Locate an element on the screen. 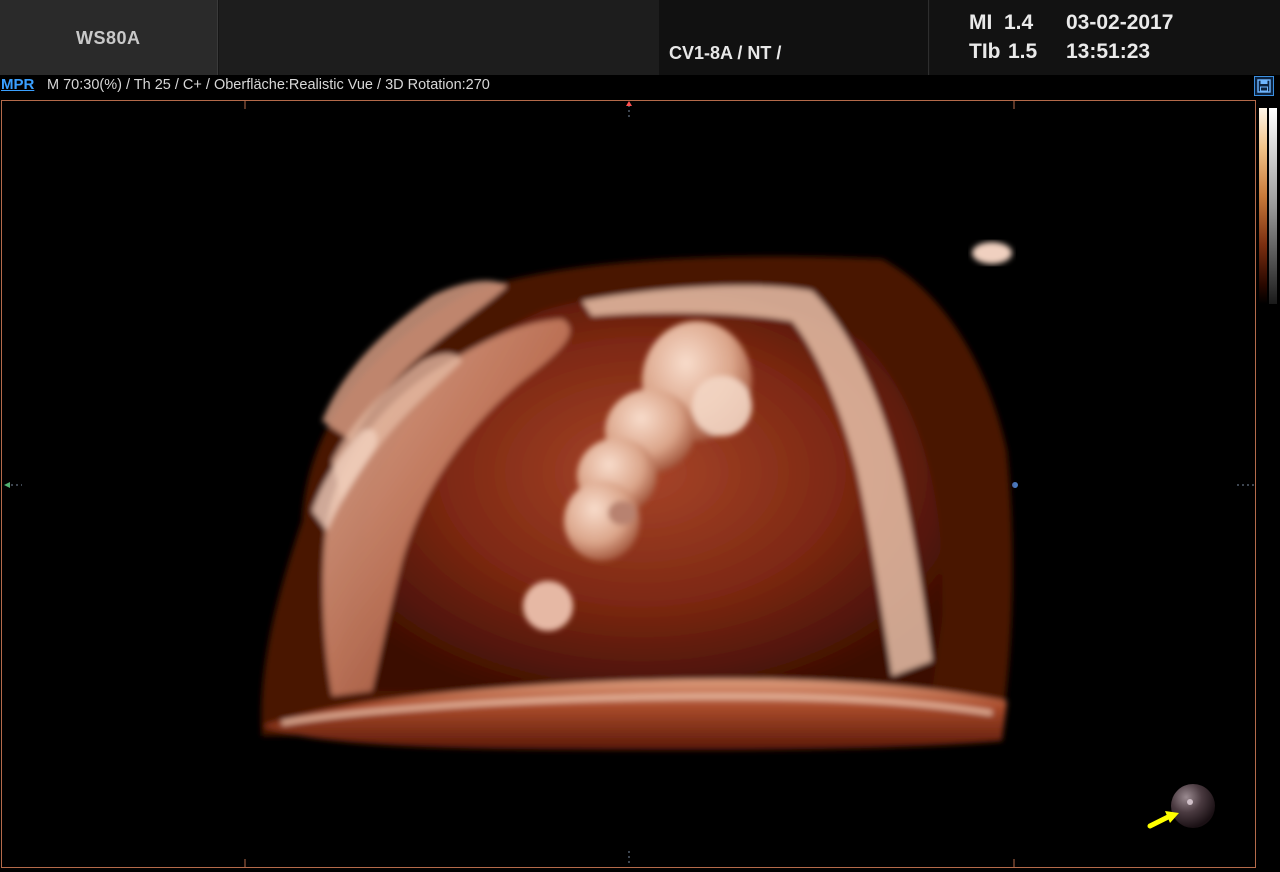 The height and width of the screenshot is (872, 1280). brand-panel: WS80A is located at coordinates (109, 37).